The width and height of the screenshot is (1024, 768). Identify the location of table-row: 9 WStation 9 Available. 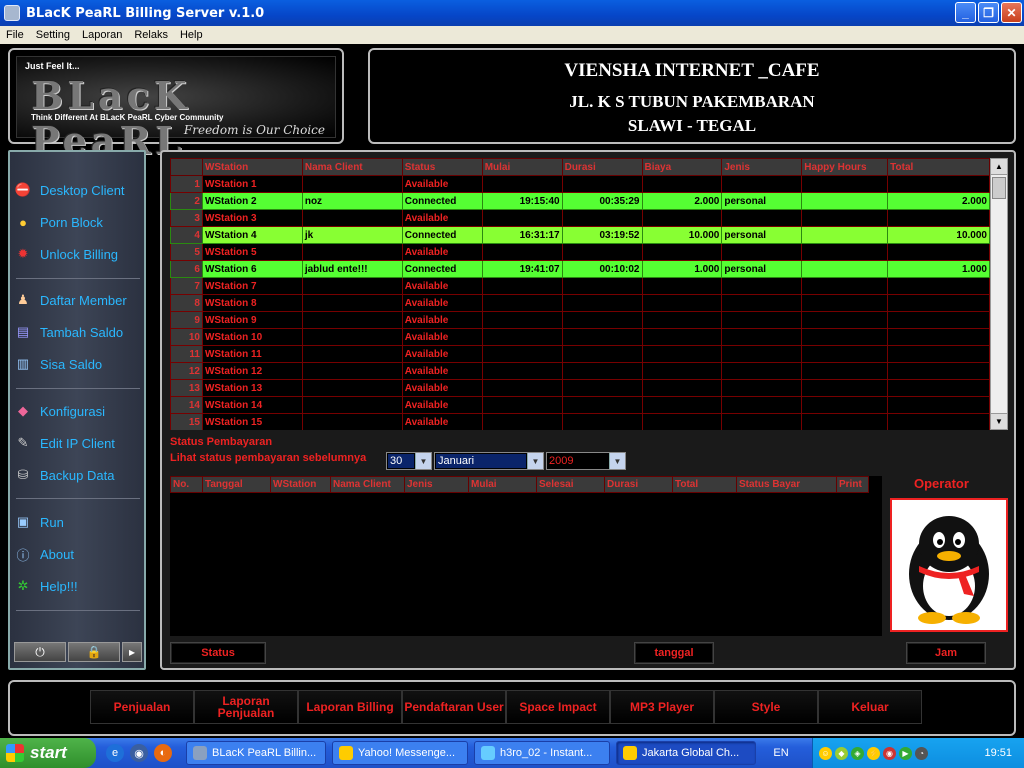
(580, 320).